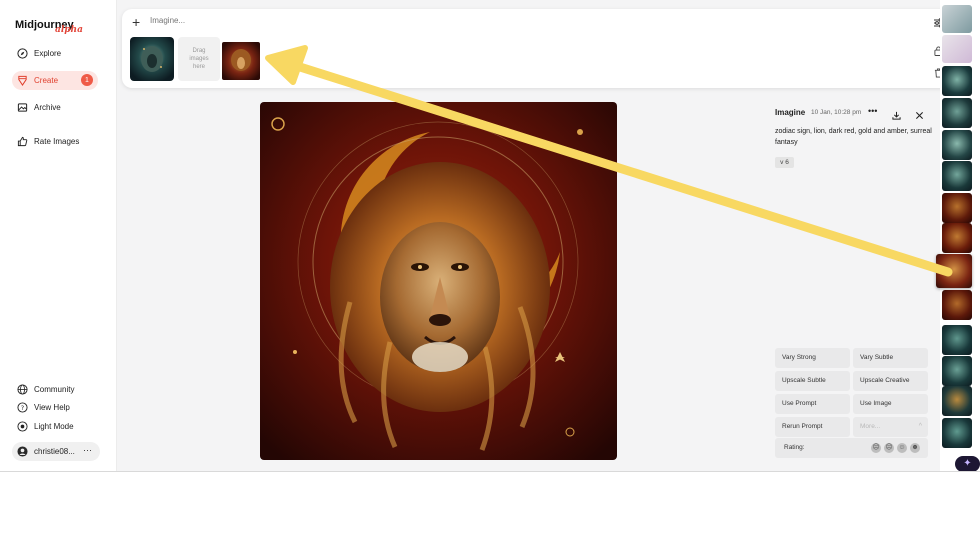  I want to click on sidebar-item-explore: Explore, so click(36, 53).